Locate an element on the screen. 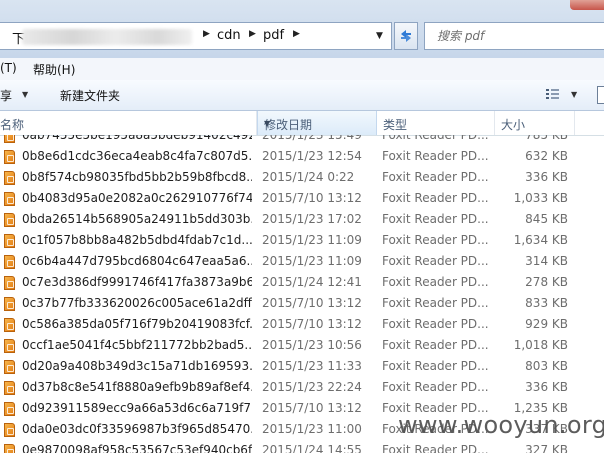 This screenshot has width=604, height=453. refresh-icon is located at coordinates (406, 36).